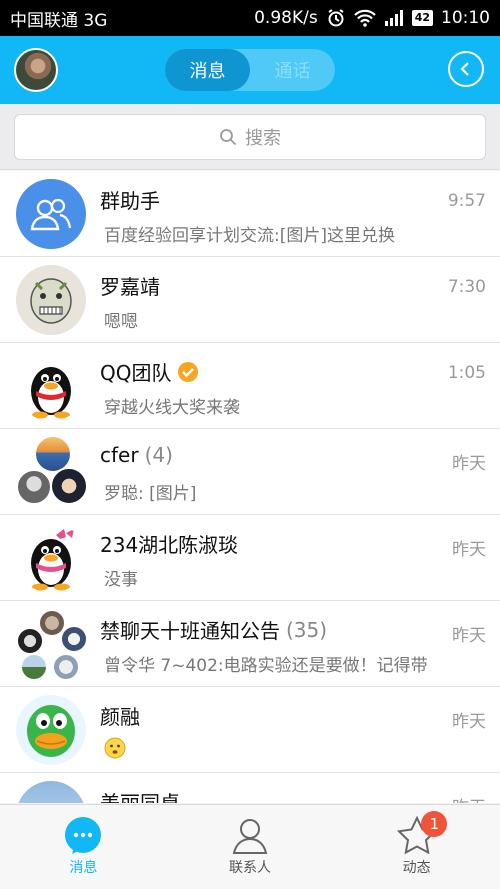  What do you see at coordinates (336, 18) in the screenshot?
I see `alarm-icon` at bounding box center [336, 18].